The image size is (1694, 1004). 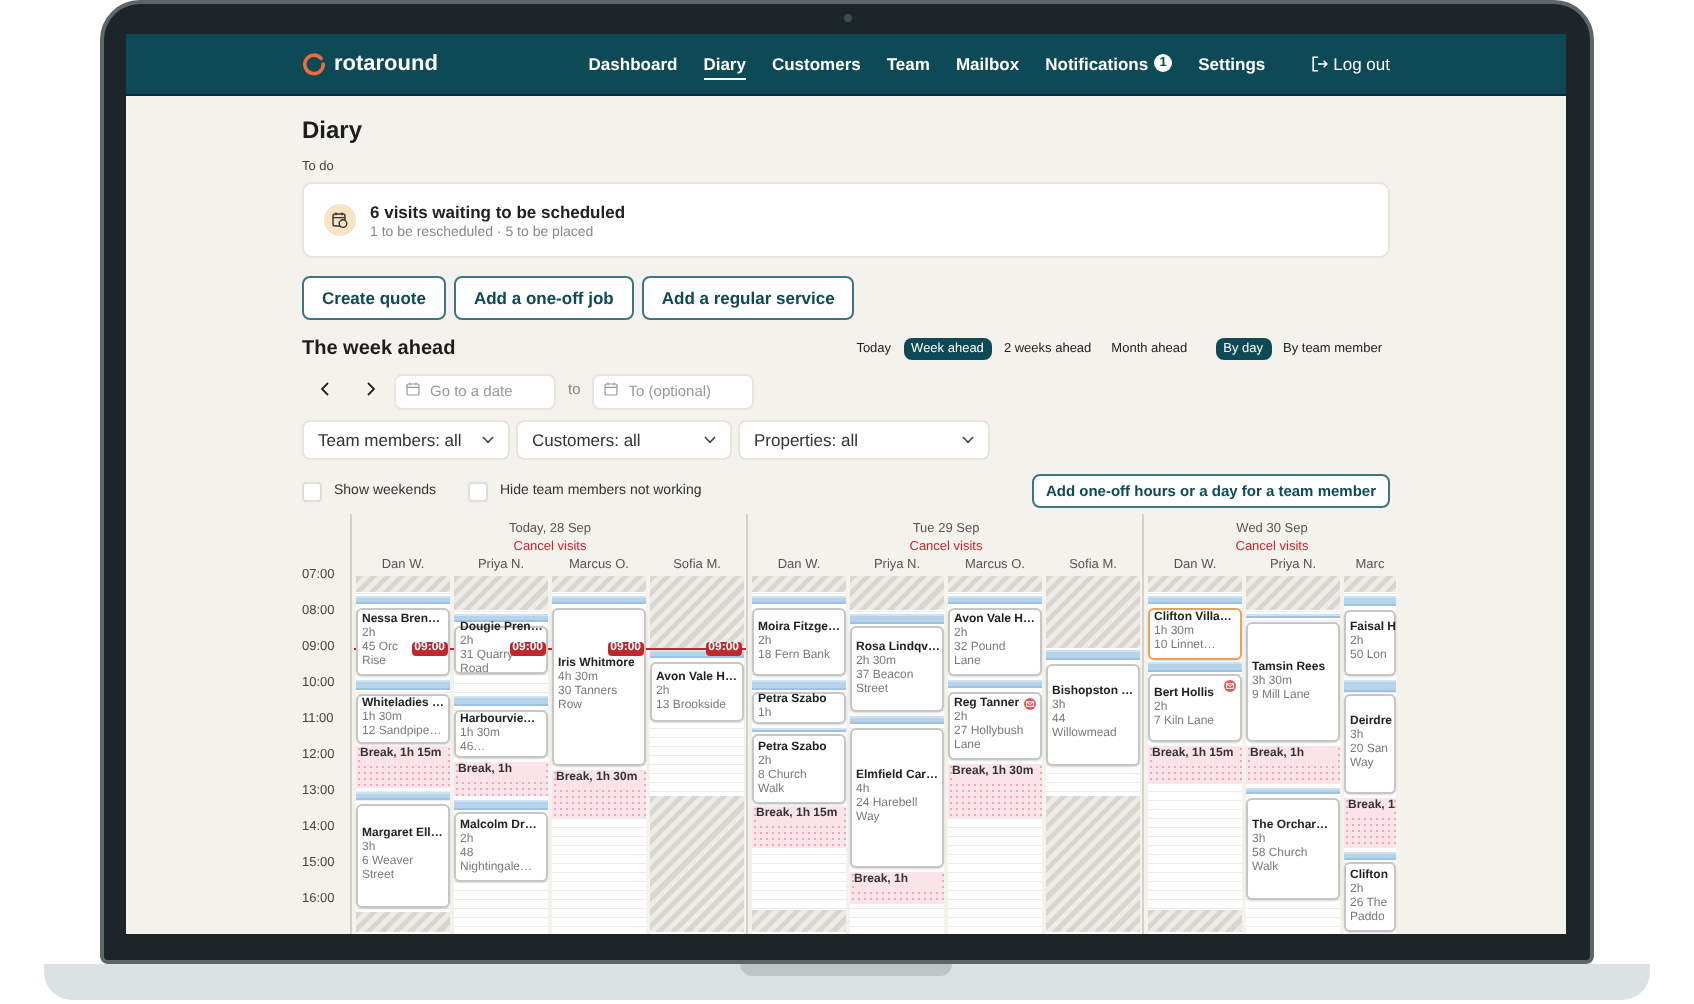 I want to click on nav-link: Settings, so click(x=1232, y=64).